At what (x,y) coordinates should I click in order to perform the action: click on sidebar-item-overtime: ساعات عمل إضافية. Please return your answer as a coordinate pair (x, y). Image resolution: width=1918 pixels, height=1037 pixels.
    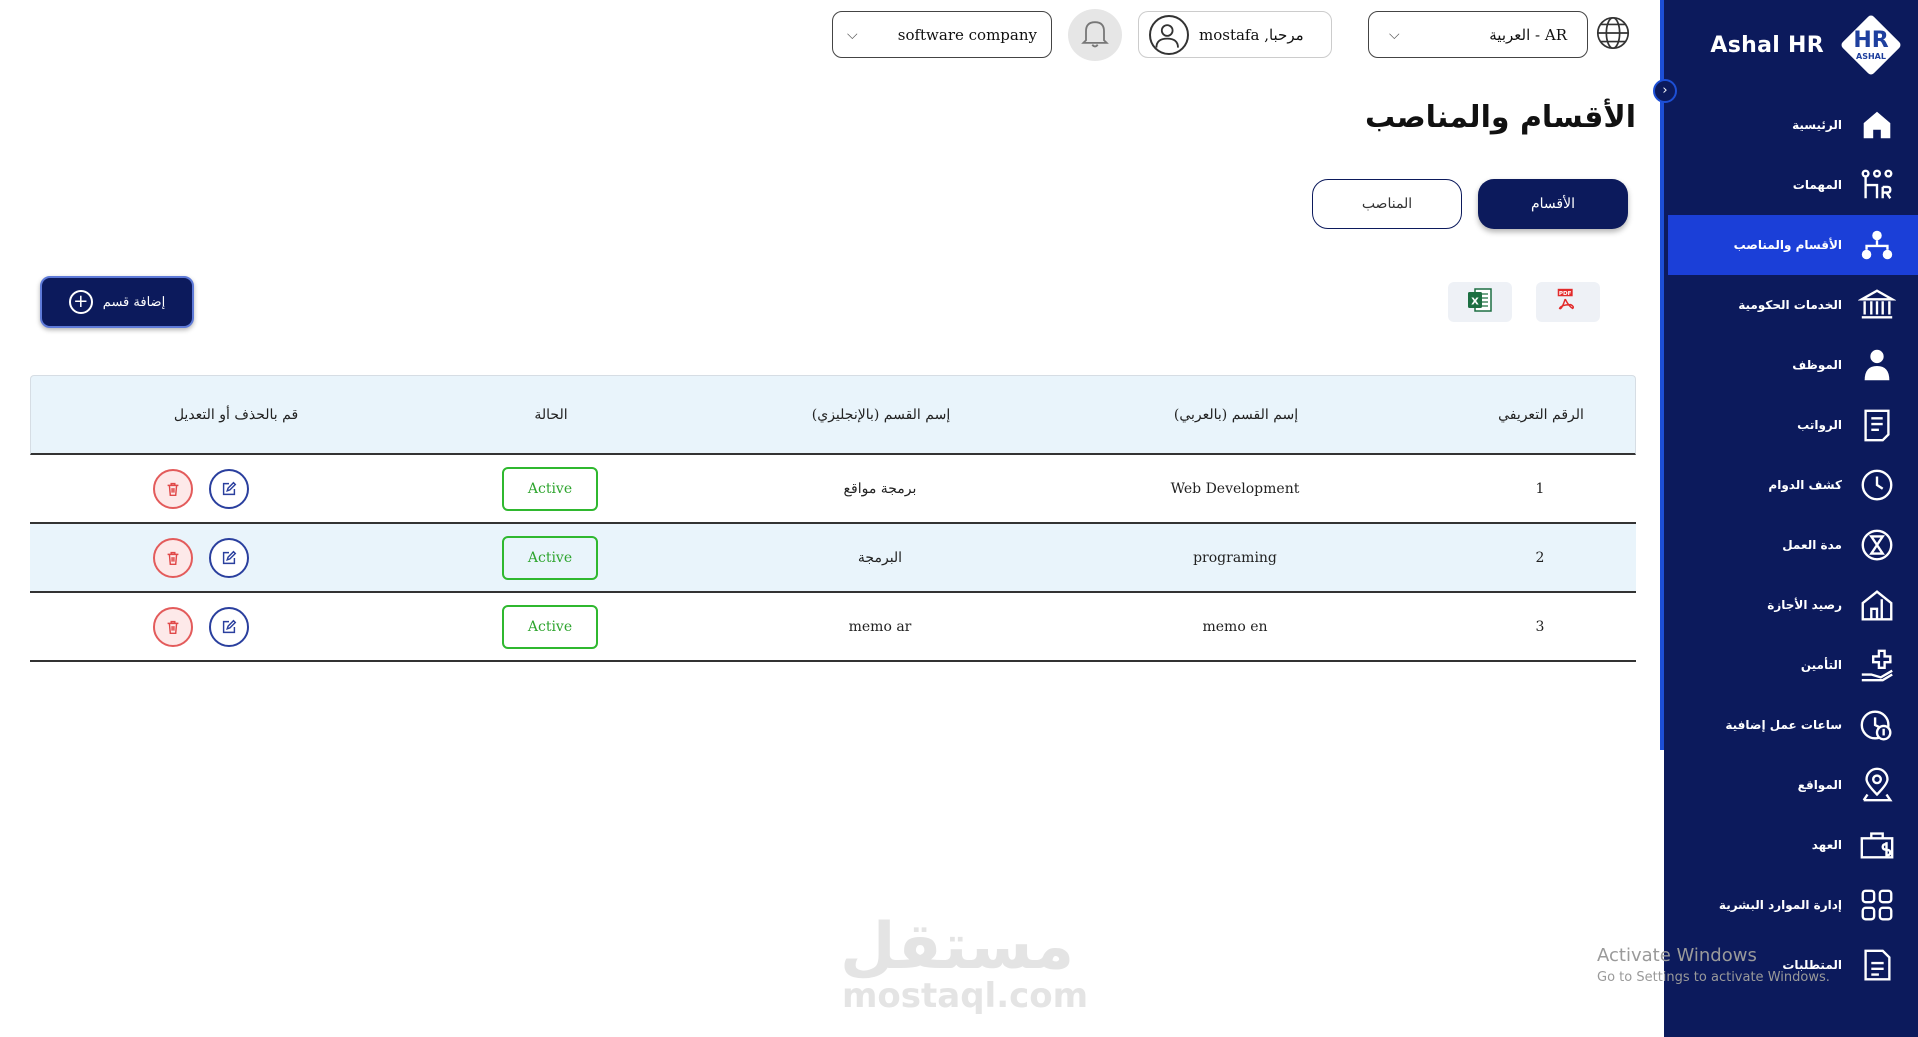
    Looking at the image, I should click on (1793, 725).